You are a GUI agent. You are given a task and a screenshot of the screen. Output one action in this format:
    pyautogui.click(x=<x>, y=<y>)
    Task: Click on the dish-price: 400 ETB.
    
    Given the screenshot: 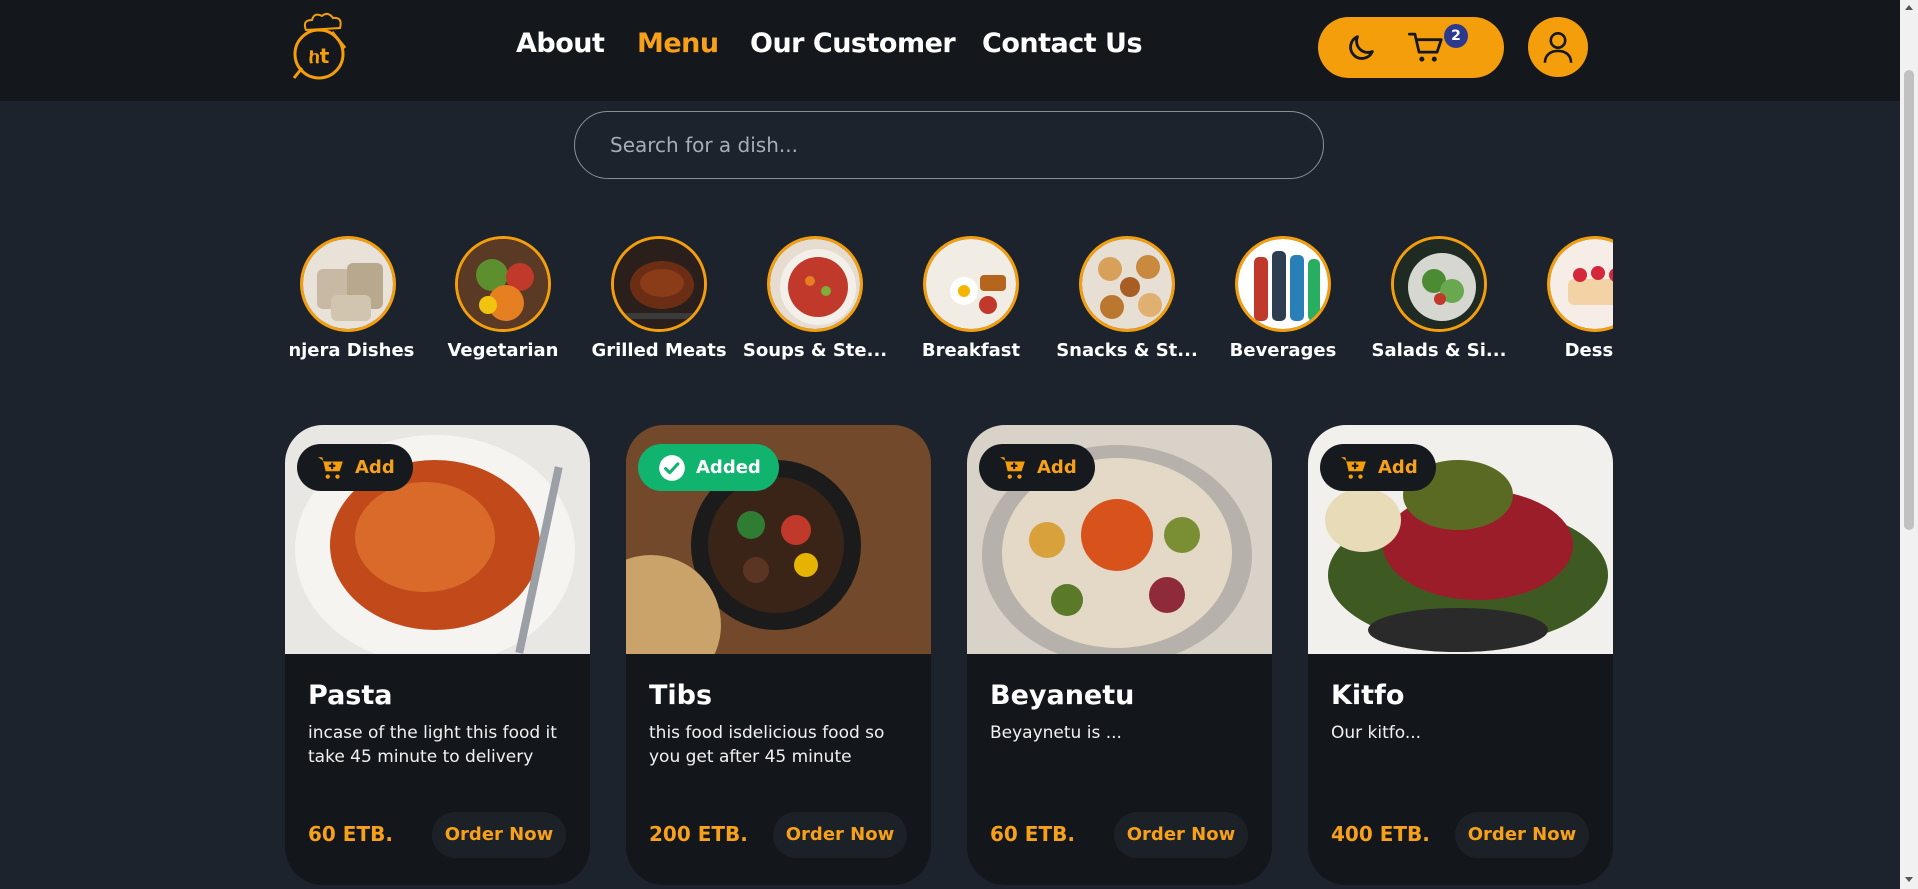 What is the action you would take?
    pyautogui.click(x=1380, y=834)
    